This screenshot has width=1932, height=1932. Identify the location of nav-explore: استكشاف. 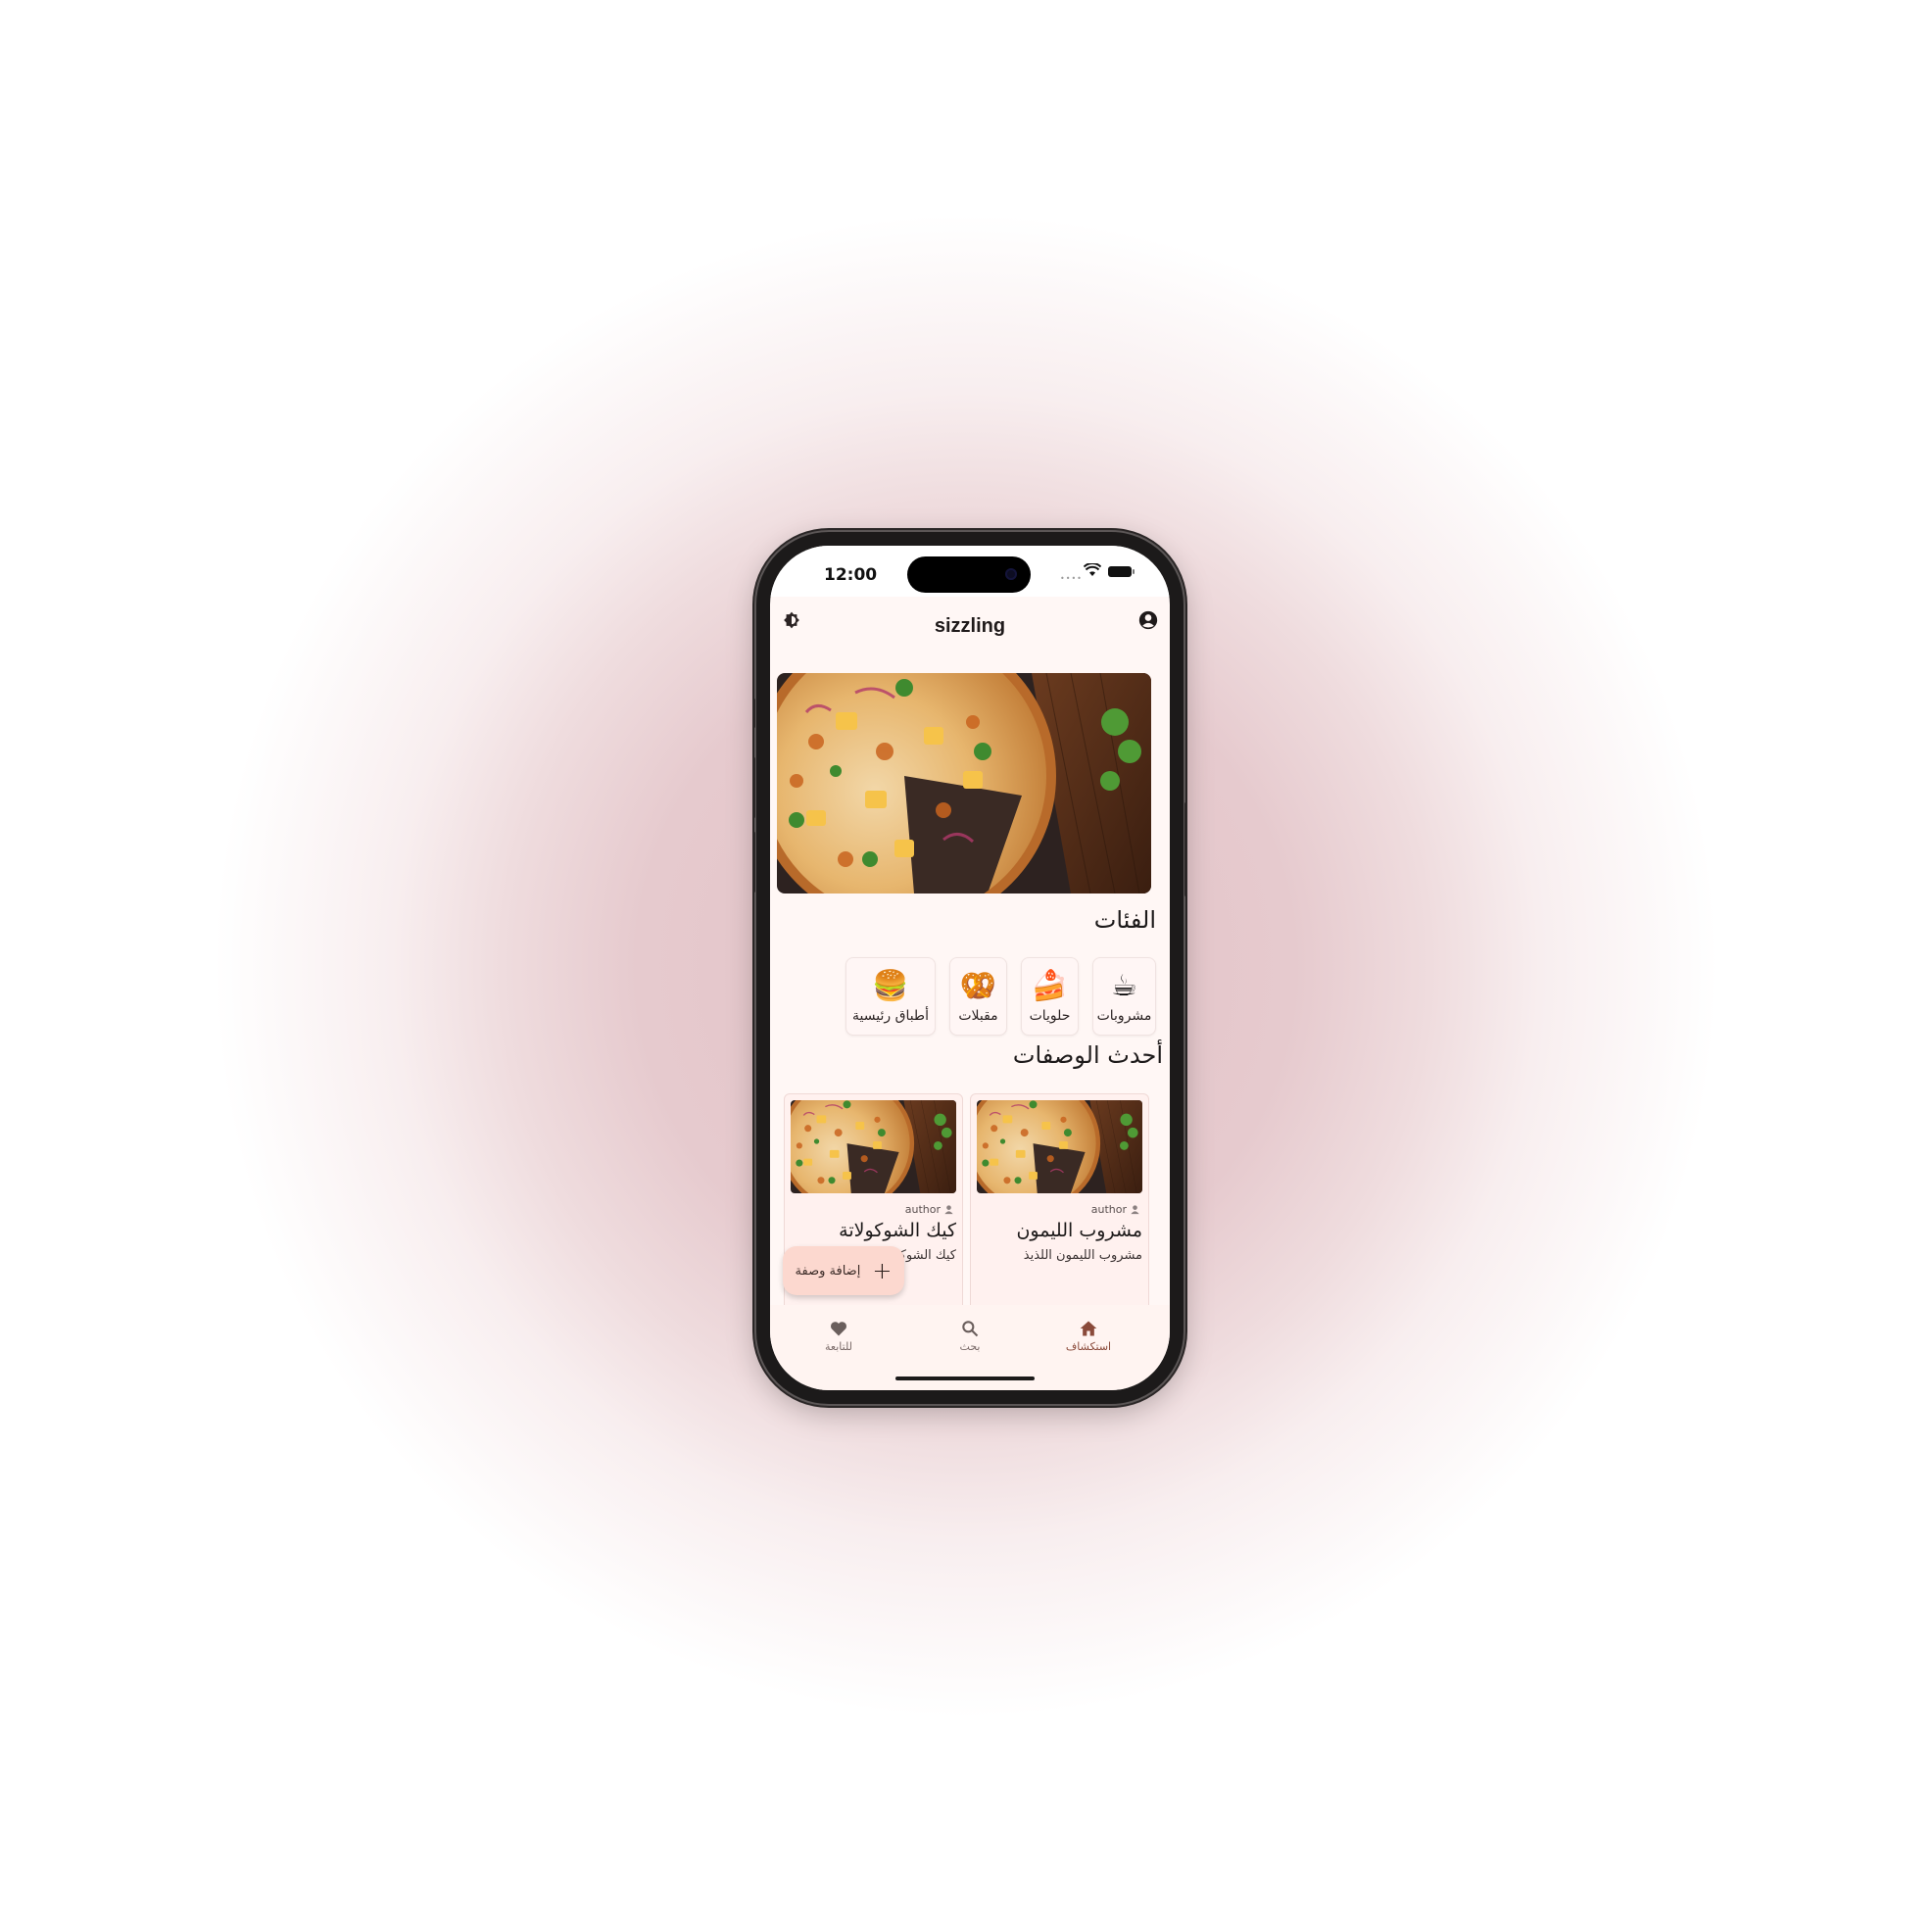
(1088, 1336).